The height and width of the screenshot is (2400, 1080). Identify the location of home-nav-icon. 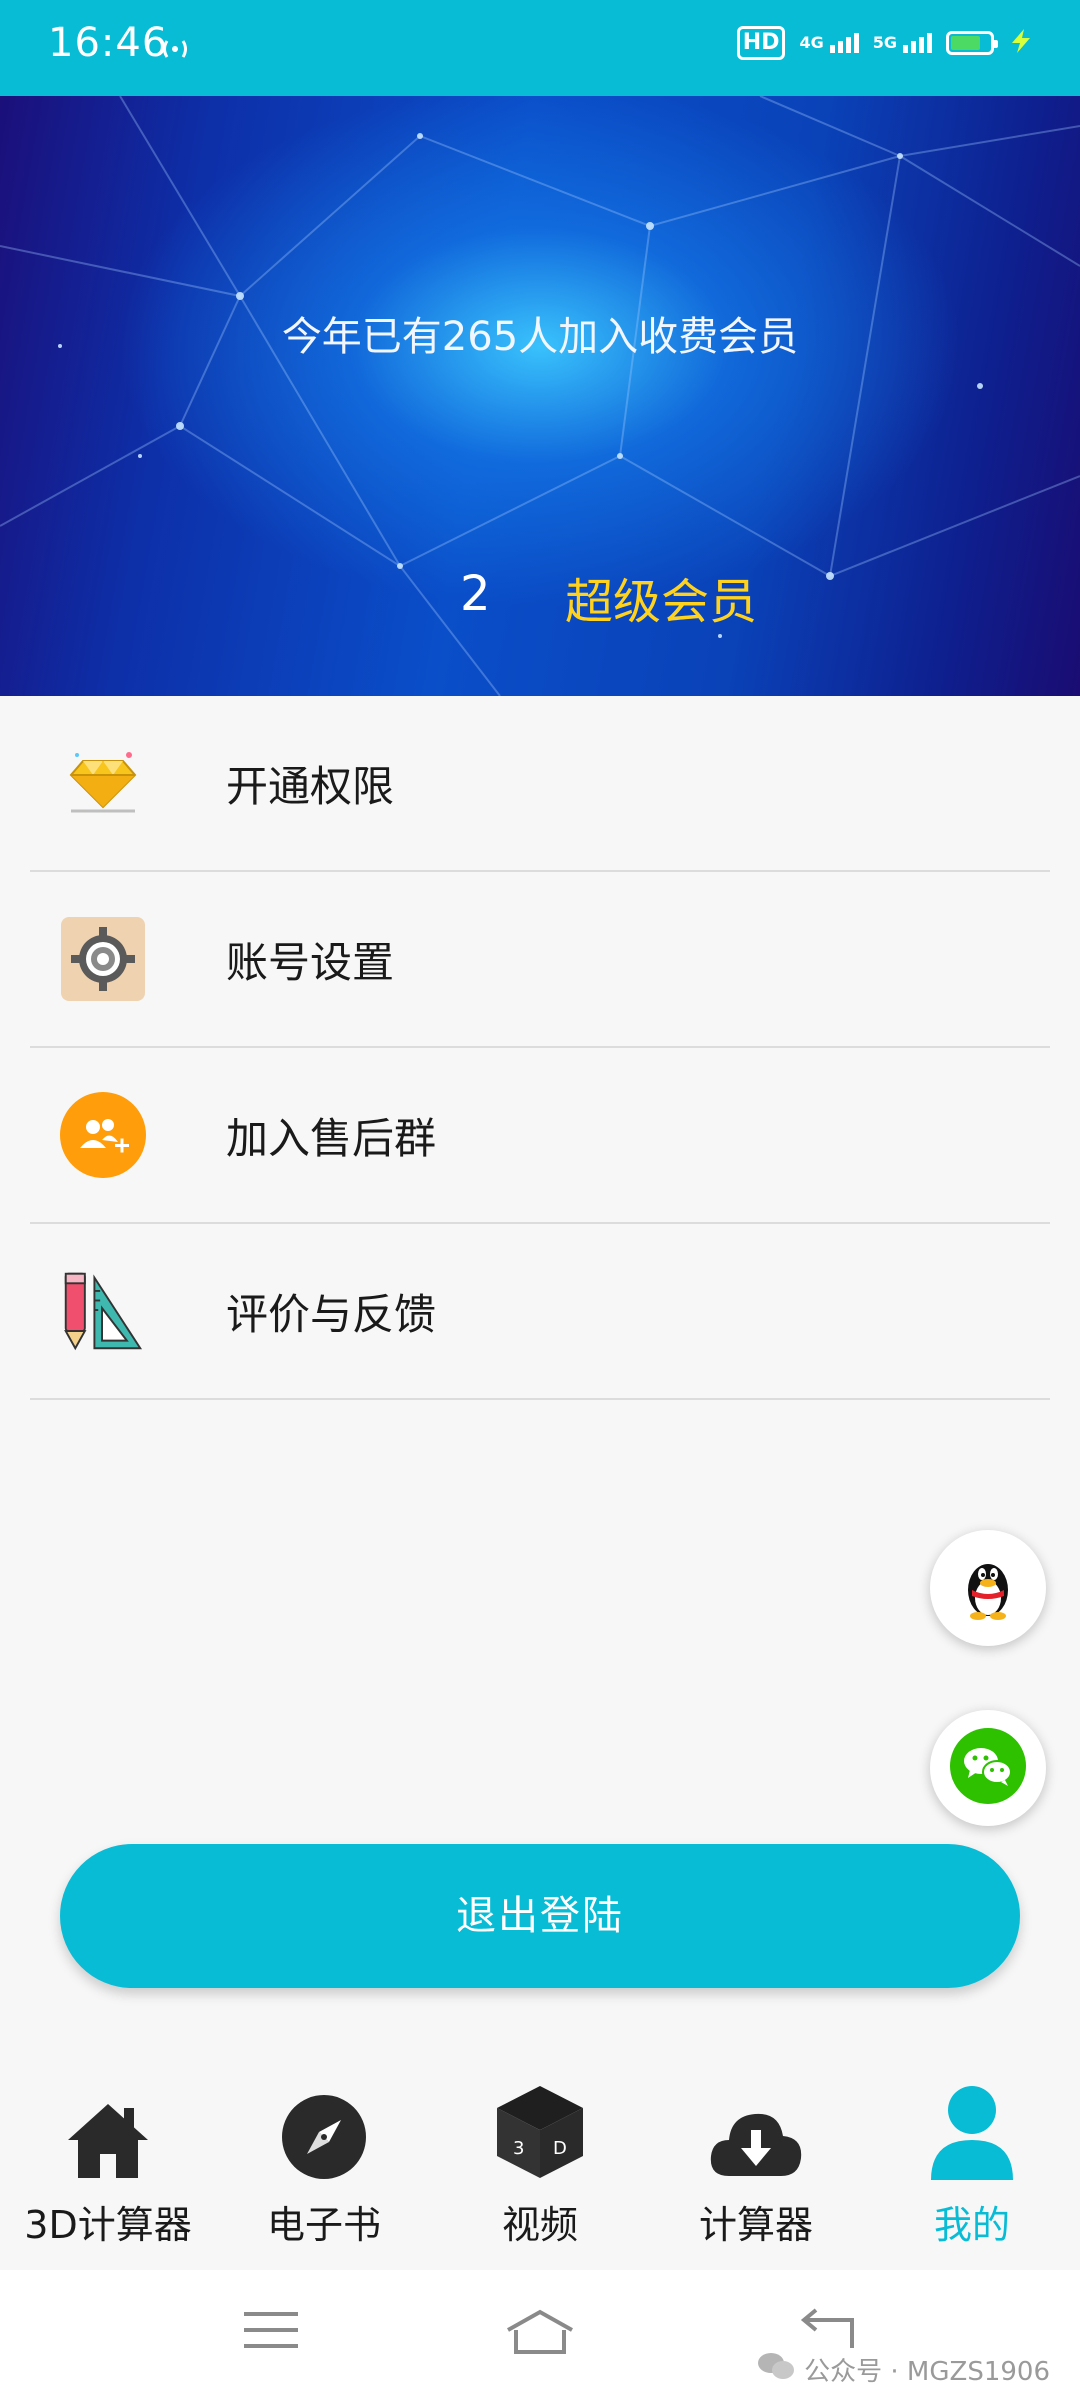
(540, 2334).